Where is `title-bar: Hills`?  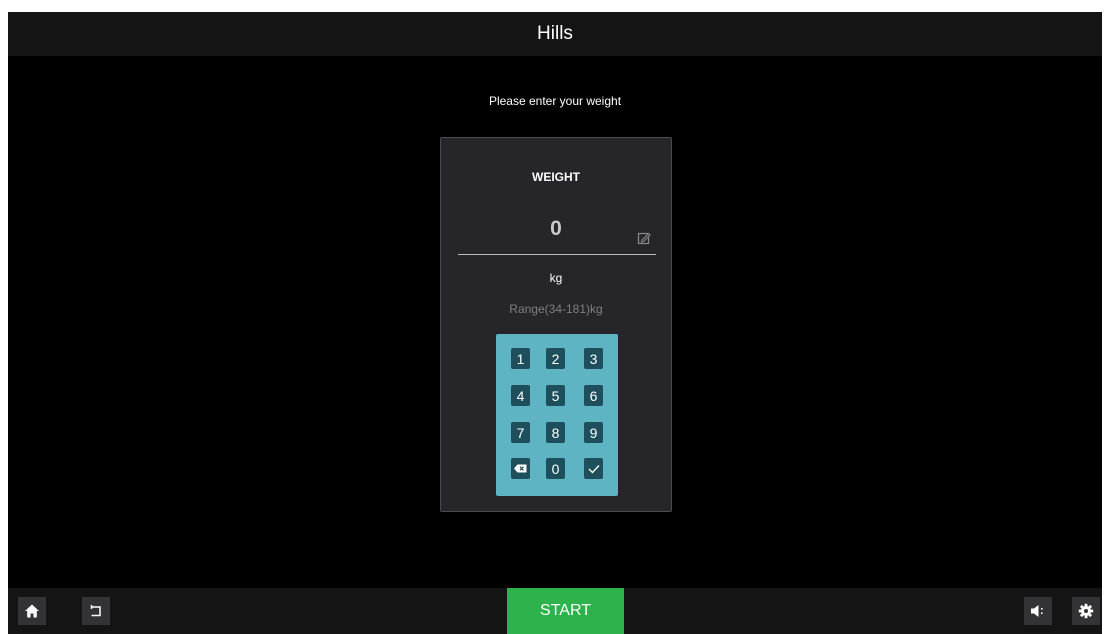 title-bar: Hills is located at coordinates (555, 34).